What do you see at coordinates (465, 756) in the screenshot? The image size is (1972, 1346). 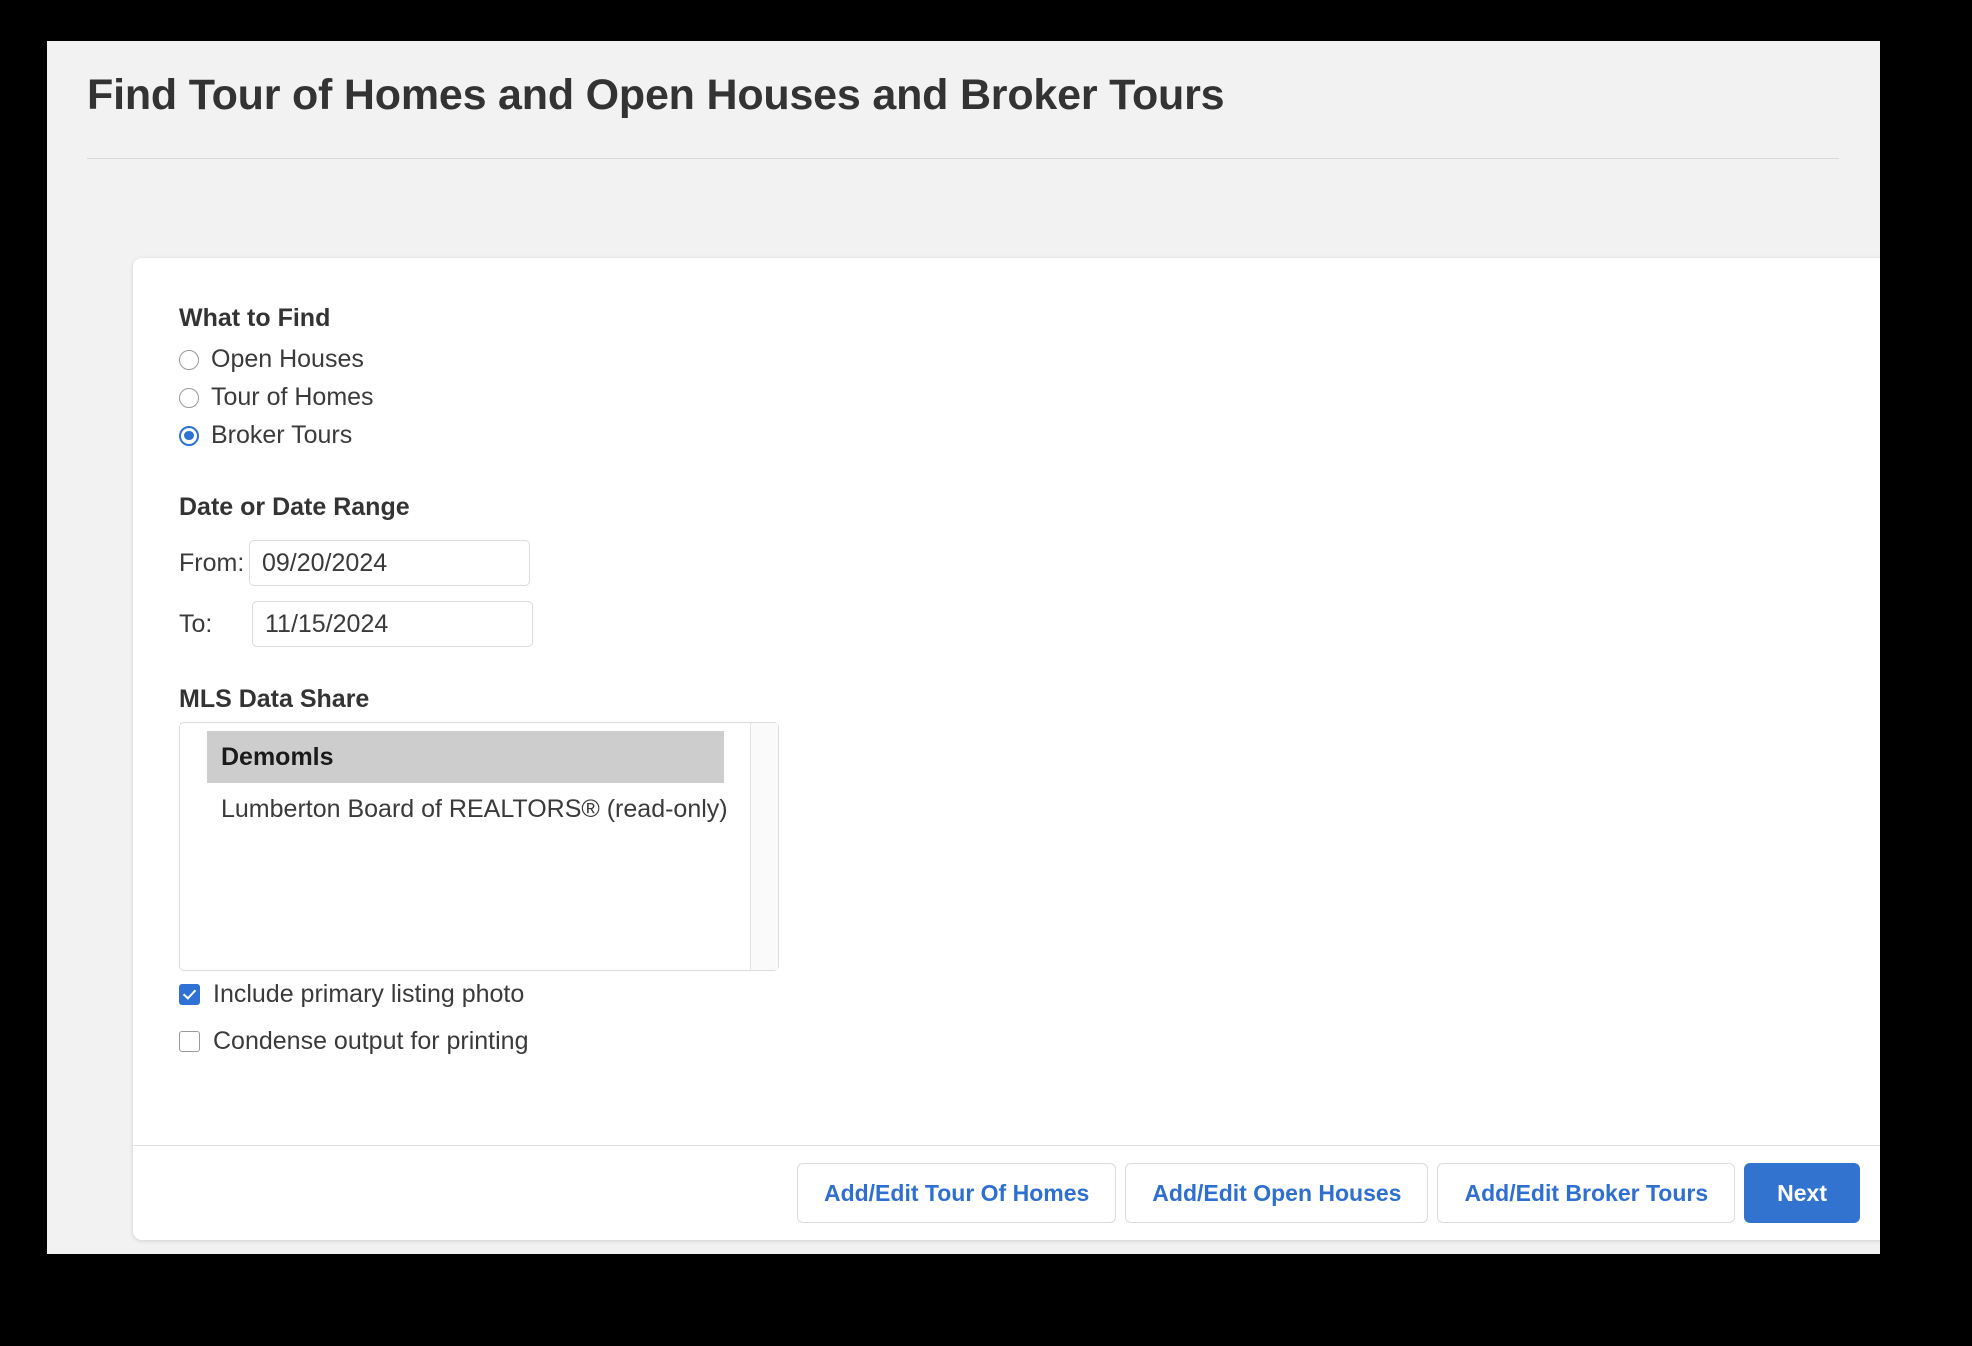 I see `listbox-option-demomls: Demomls` at bounding box center [465, 756].